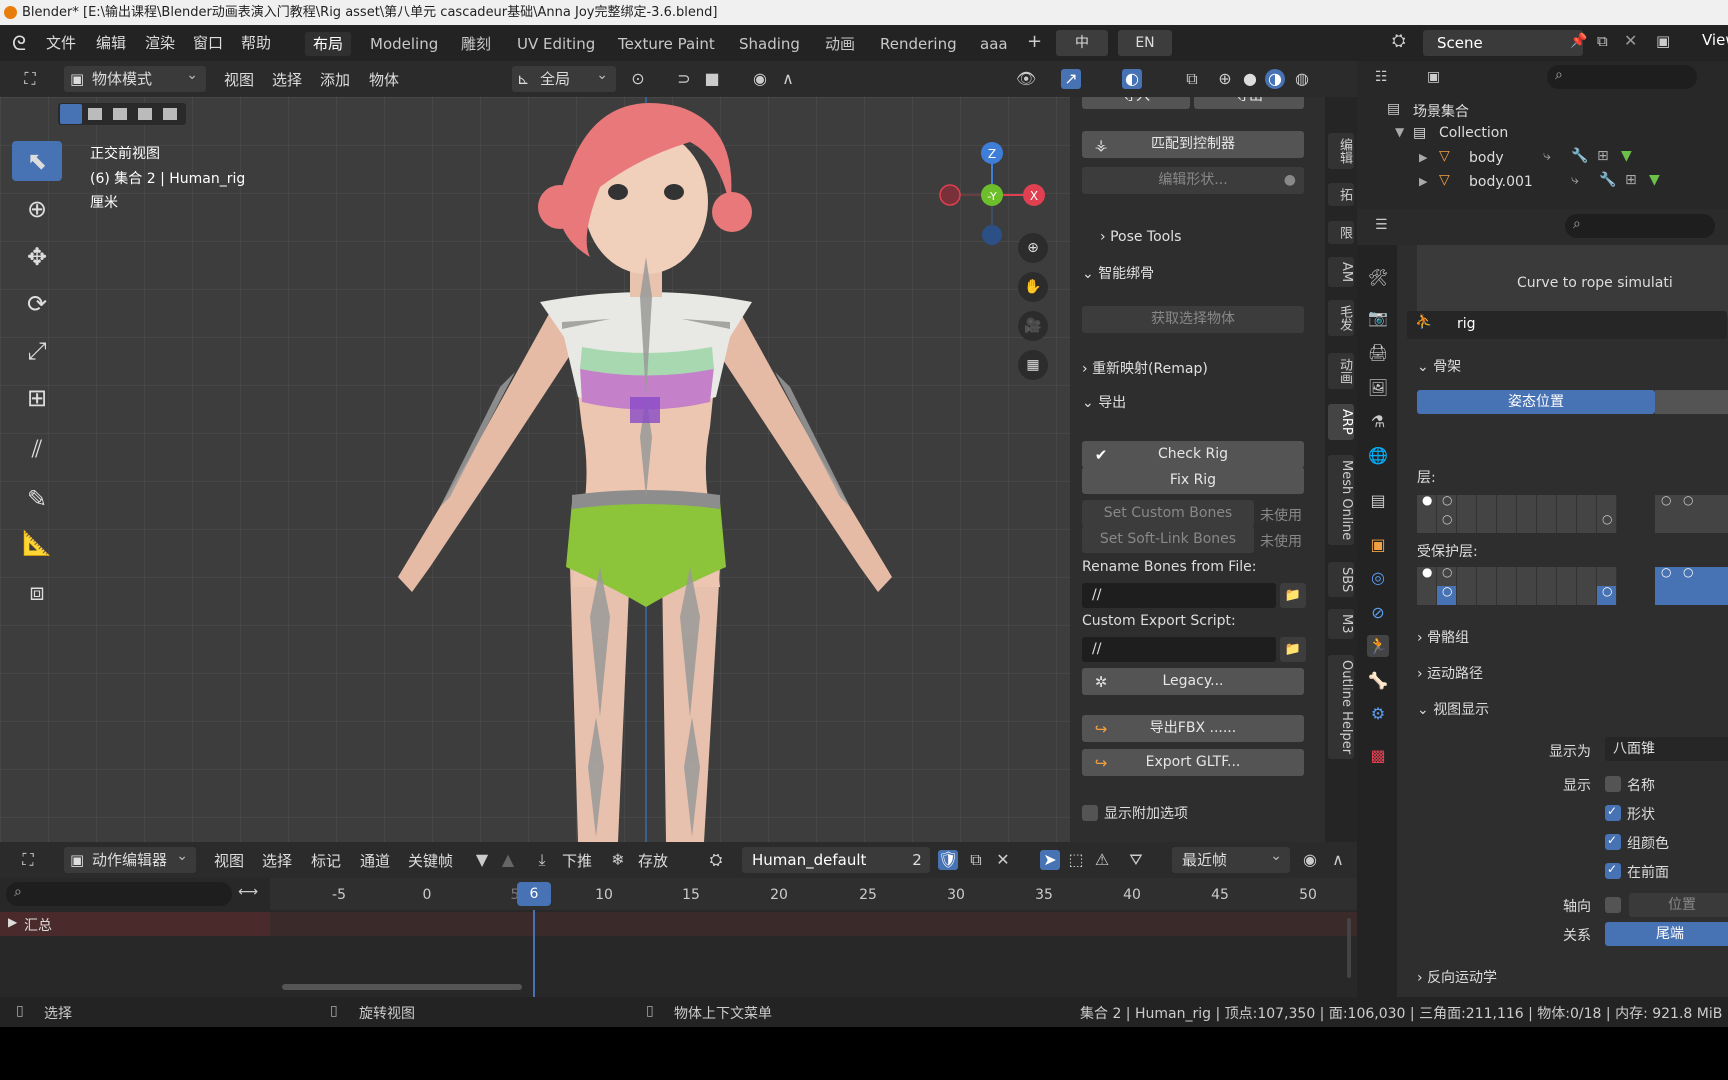  Describe the element at coordinates (1225, 79) in the screenshot. I see `wireframe-shading-icon: ⊕` at that location.